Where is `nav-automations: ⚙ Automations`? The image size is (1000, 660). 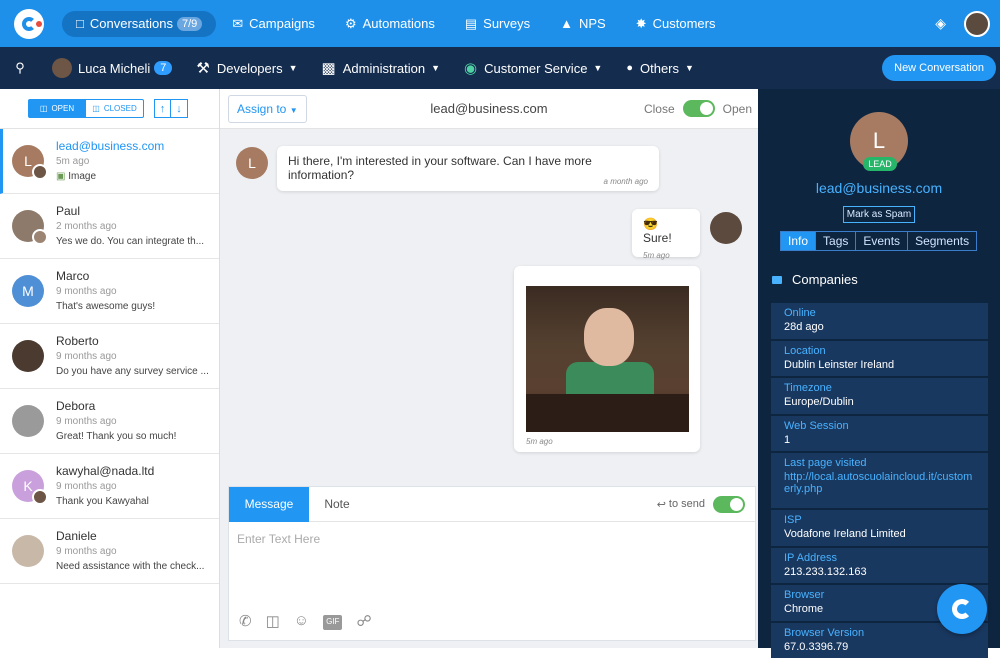 nav-automations: ⚙ Automations is located at coordinates (390, 24).